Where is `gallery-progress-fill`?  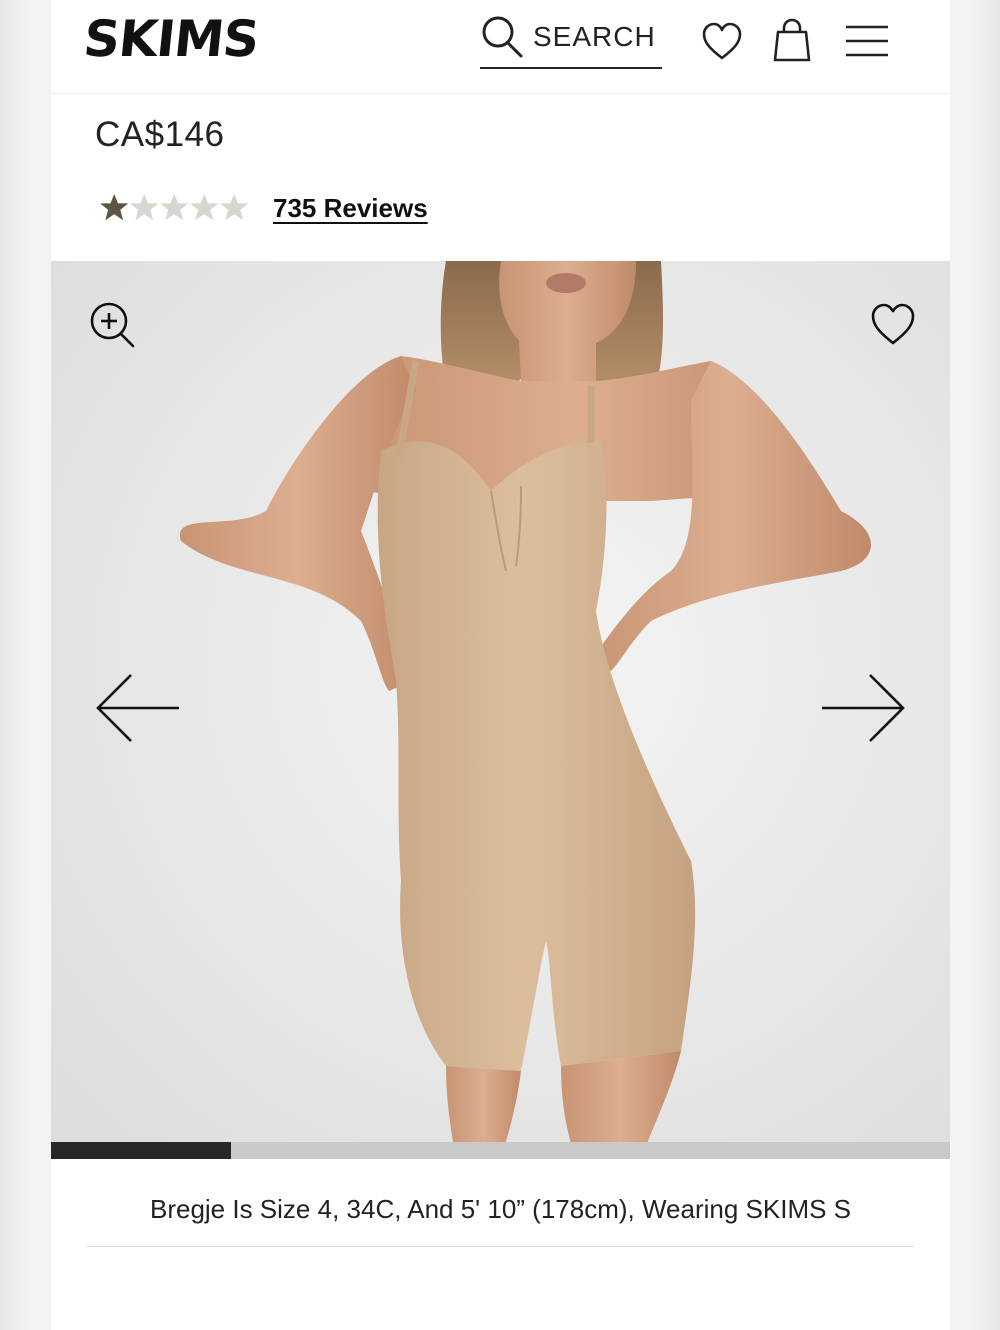
gallery-progress-fill is located at coordinates (141, 1150).